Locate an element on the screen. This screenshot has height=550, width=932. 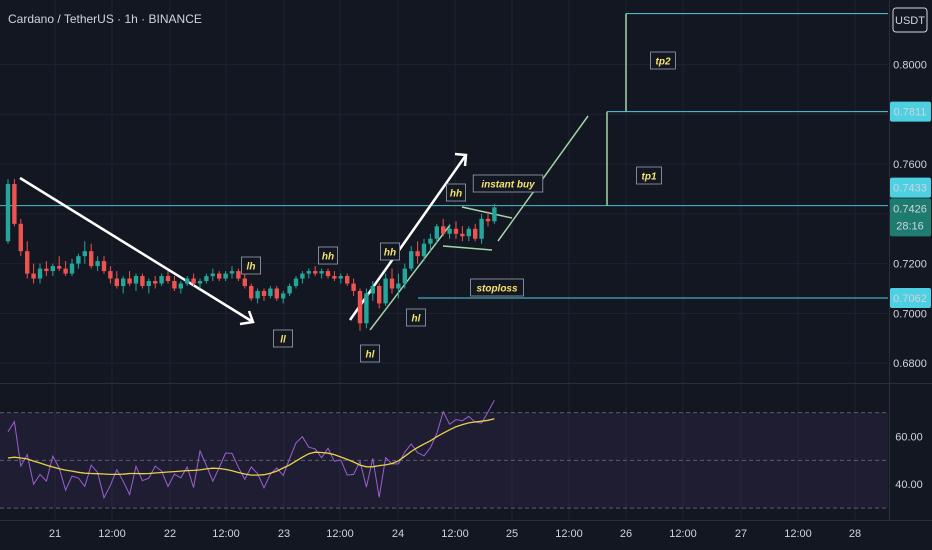
symbol-title: Cardano / TetherUS · 1h · BINANCE is located at coordinates (105, 19).